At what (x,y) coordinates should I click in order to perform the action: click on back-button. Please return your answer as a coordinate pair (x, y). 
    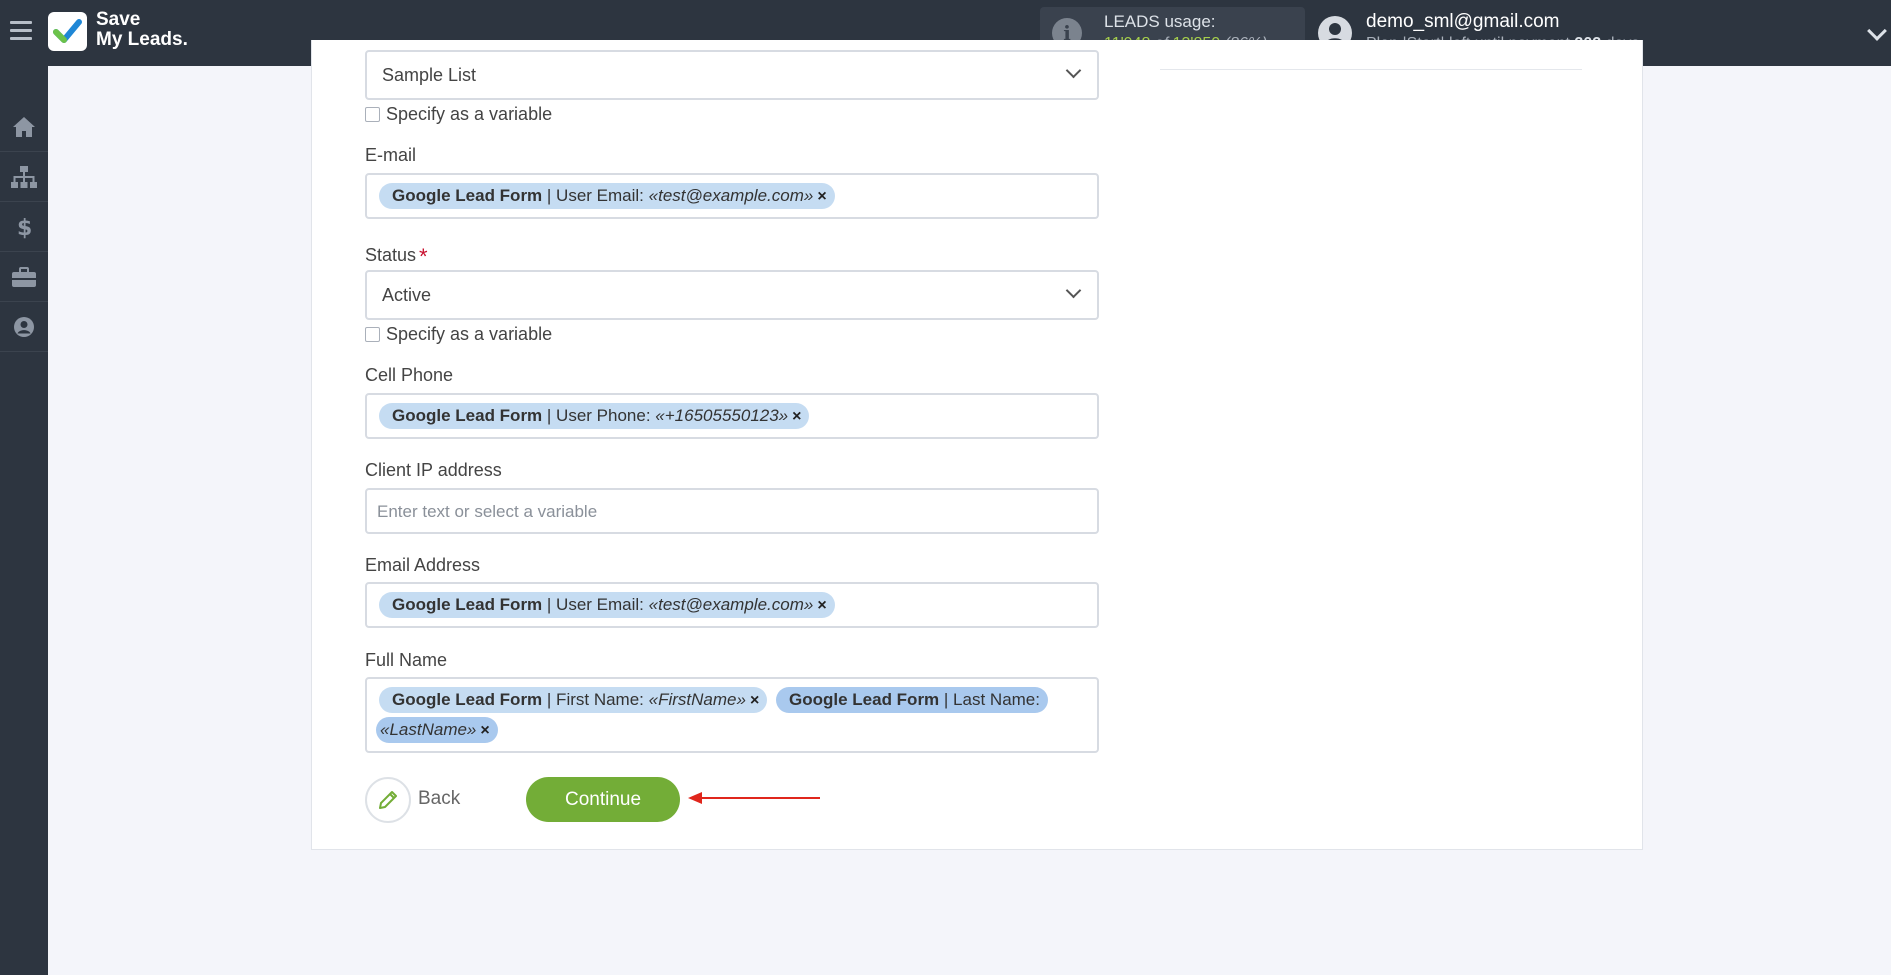
    Looking at the image, I should click on (388, 800).